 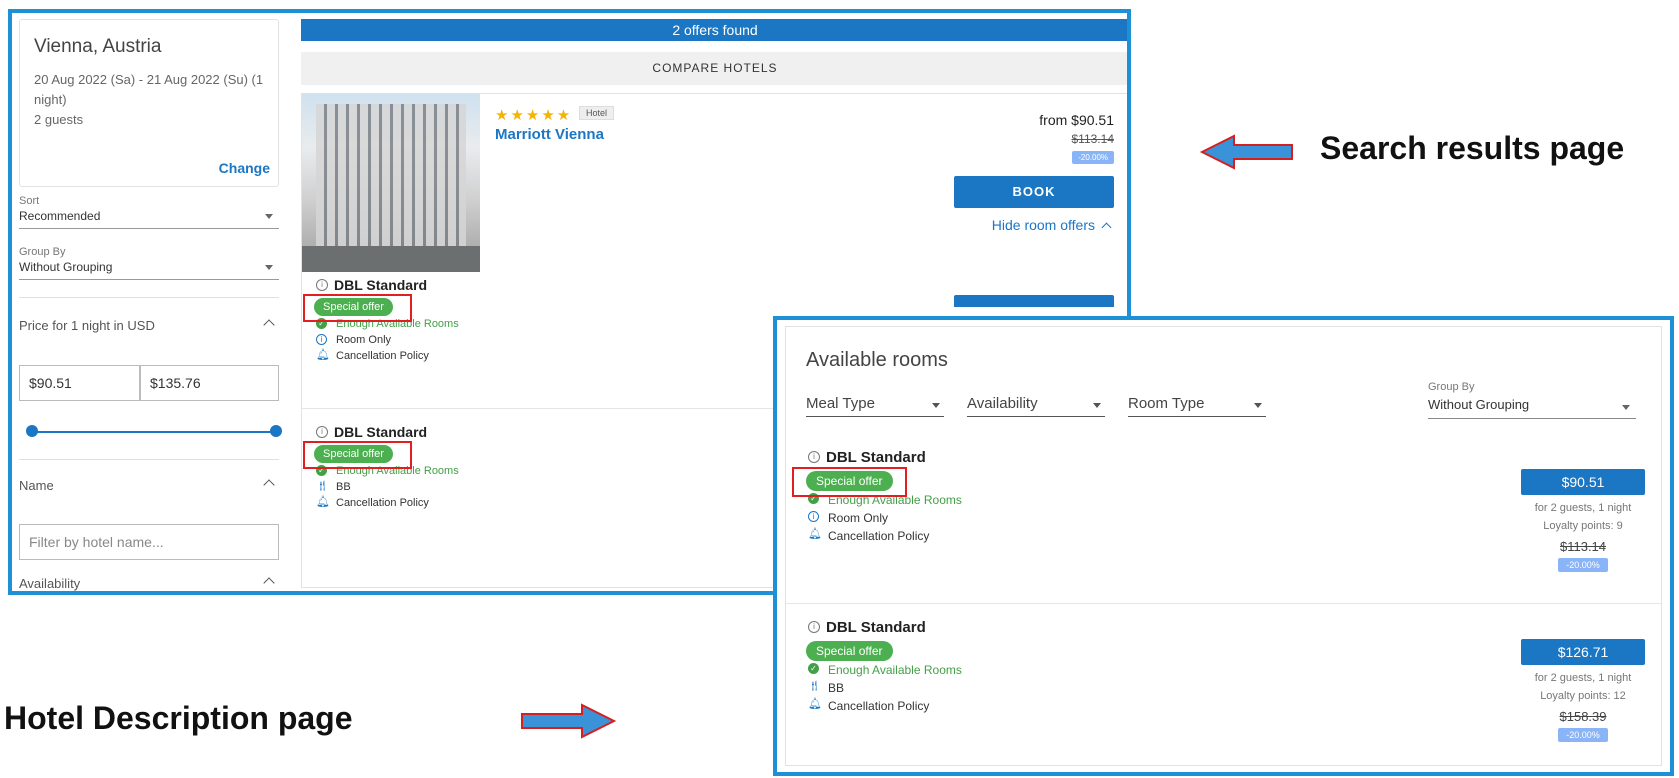 What do you see at coordinates (549, 134) in the screenshot?
I see `hotel-name-link: Marriott Vienna` at bounding box center [549, 134].